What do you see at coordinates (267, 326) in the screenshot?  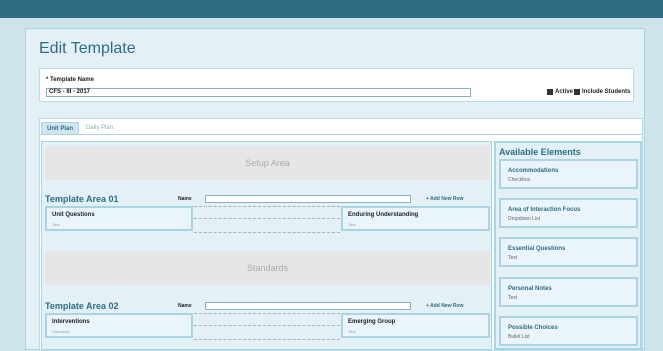 I see `area-2-drop-zone` at bounding box center [267, 326].